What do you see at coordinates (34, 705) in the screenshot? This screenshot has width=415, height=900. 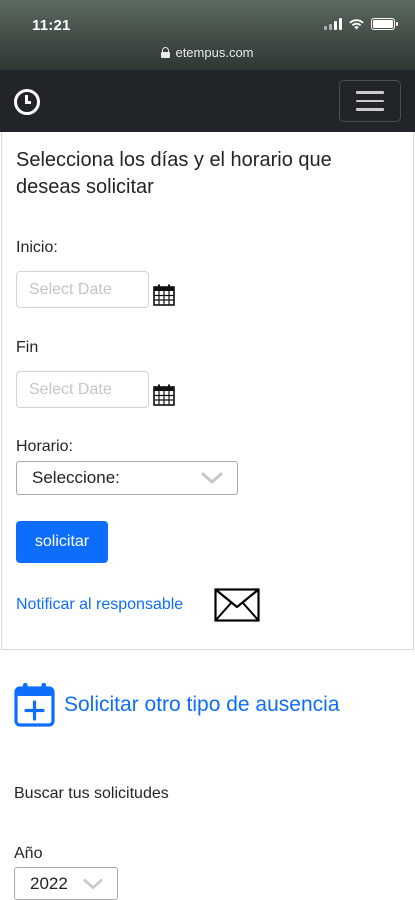 I see `calendar-plus-icon` at bounding box center [34, 705].